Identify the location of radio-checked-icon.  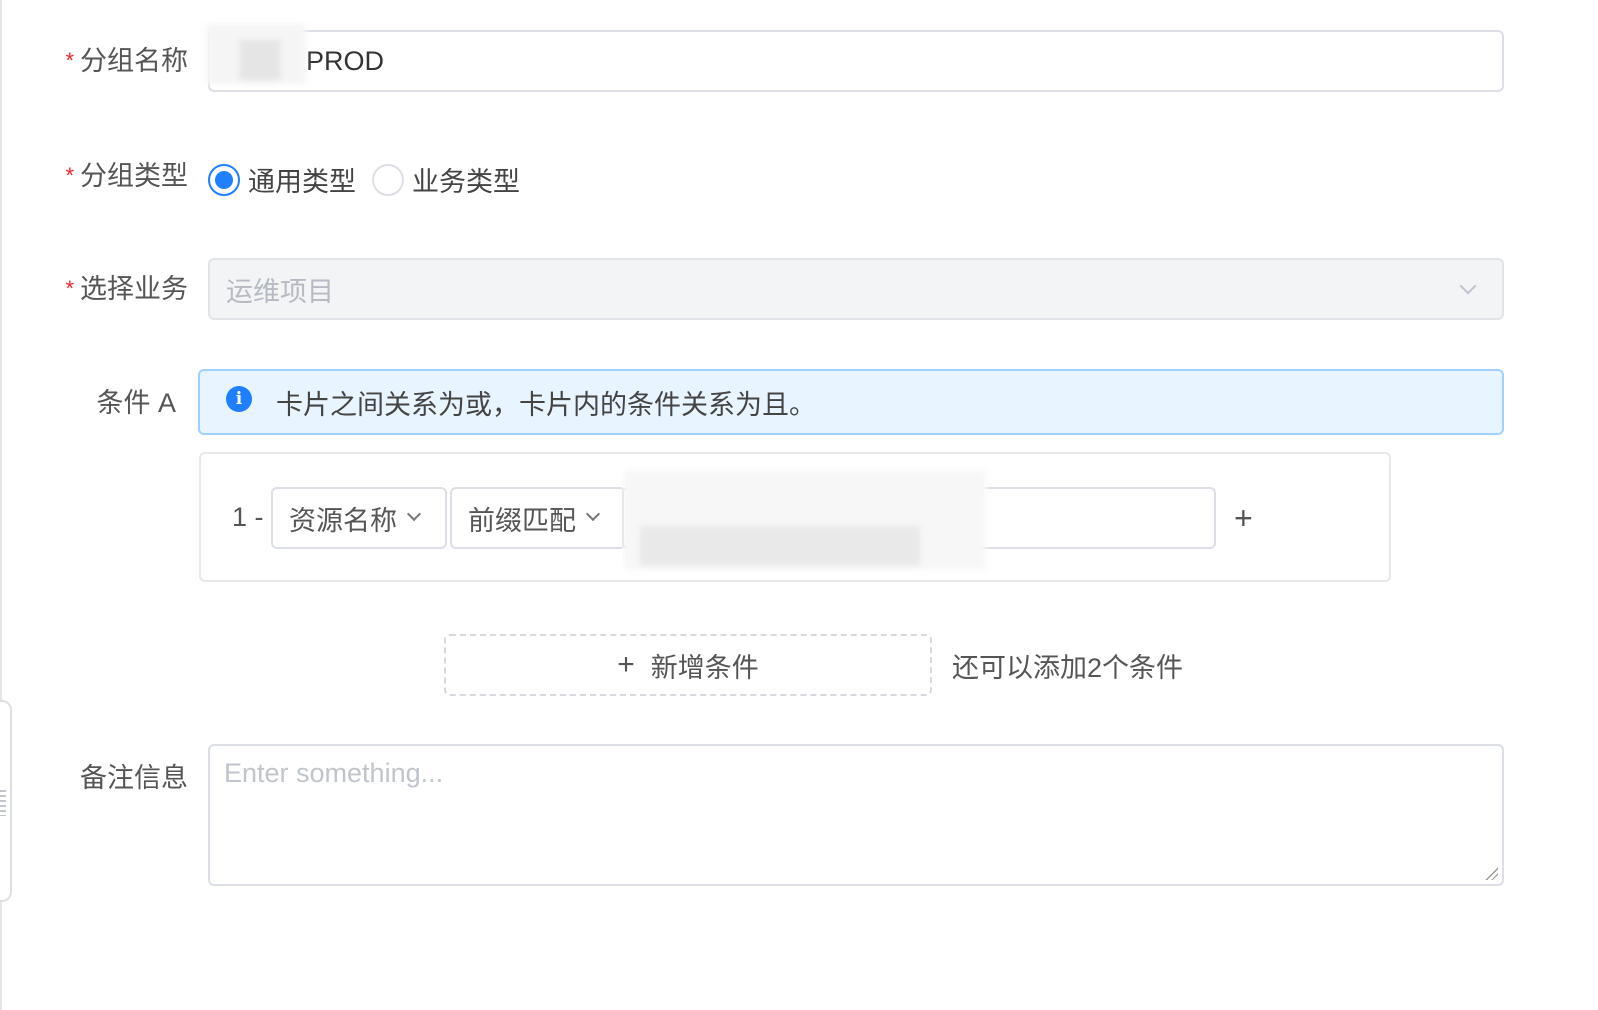
(224, 179).